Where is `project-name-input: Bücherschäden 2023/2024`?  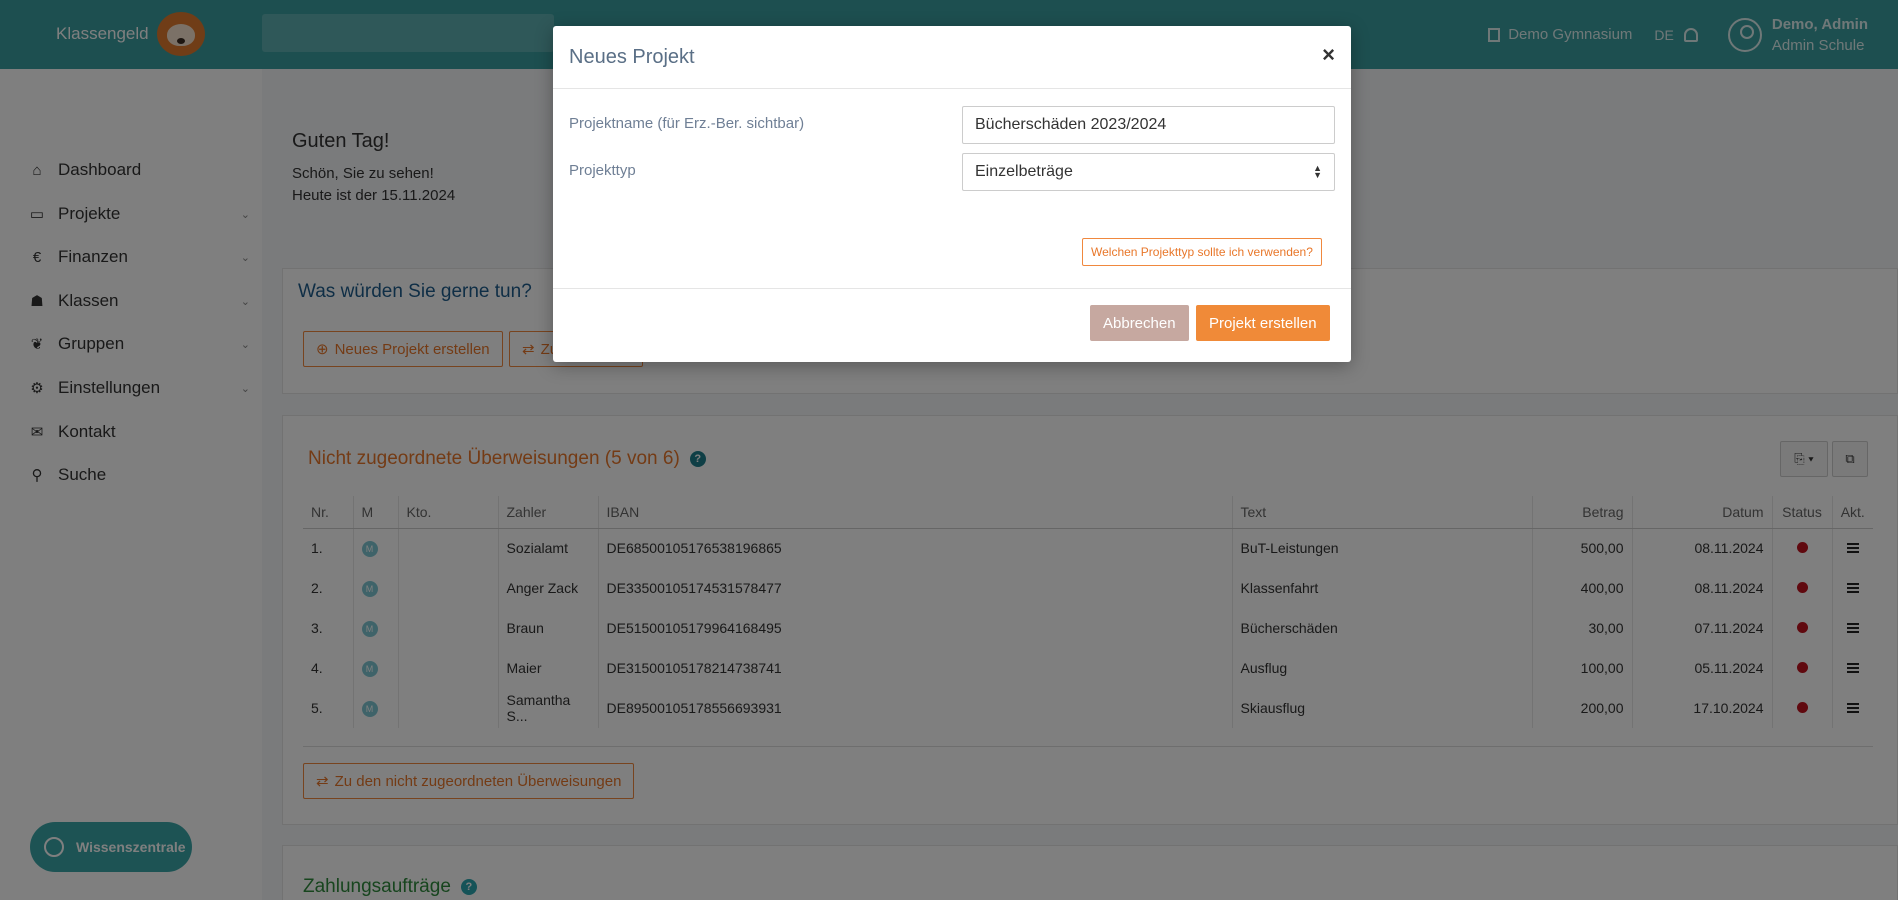 project-name-input: Bücherschäden 2023/2024 is located at coordinates (1148, 125).